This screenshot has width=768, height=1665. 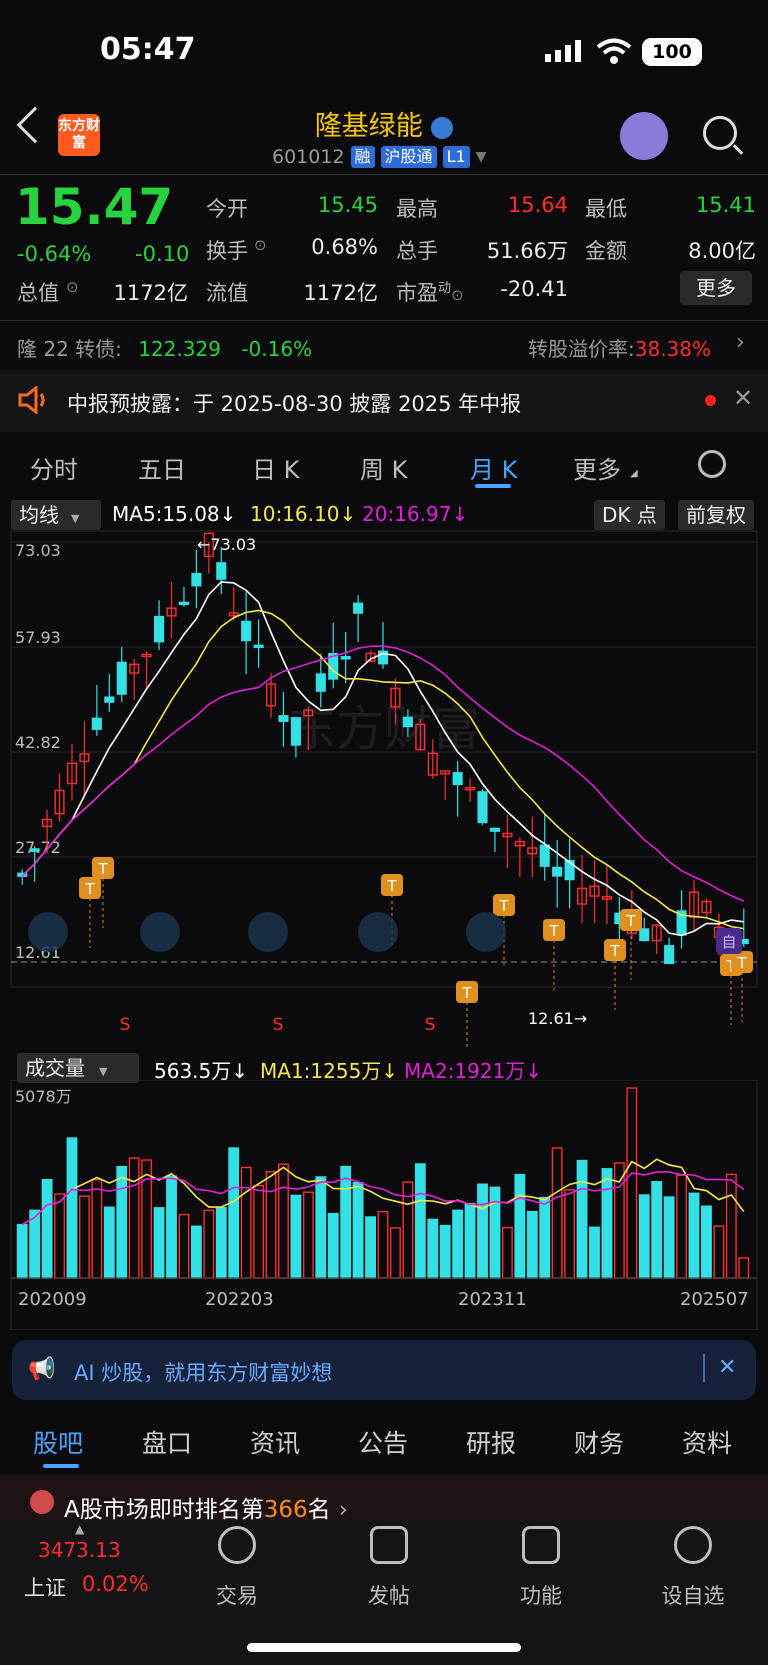 I want to click on volume-label: 总手, so click(x=417, y=251).